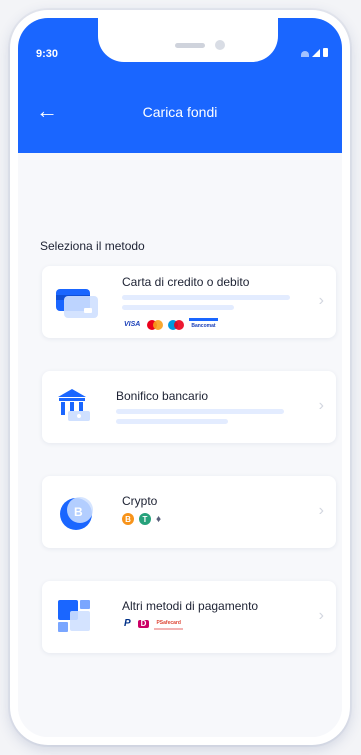  What do you see at coordinates (159, 519) in the screenshot?
I see `ethereum-icon: ♦` at bounding box center [159, 519].